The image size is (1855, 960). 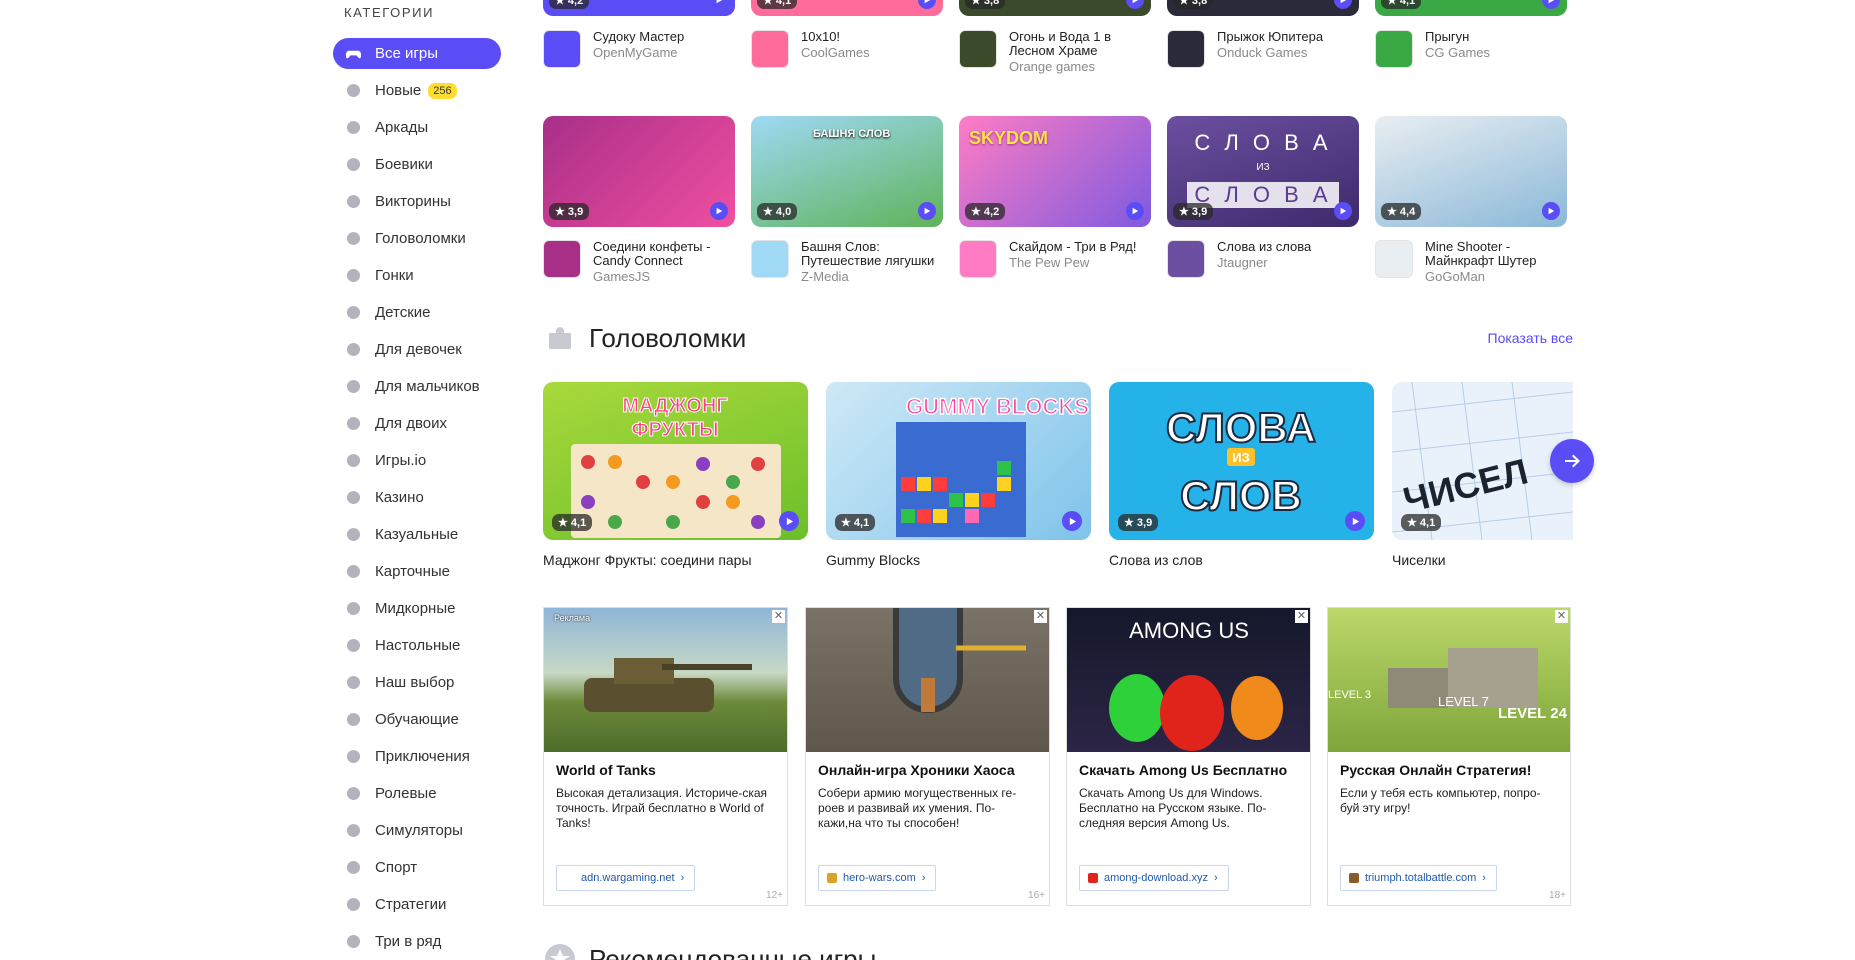 I want to click on game-tile: БАШНЯ СЛОВ ★ 4,0, so click(x=847, y=171).